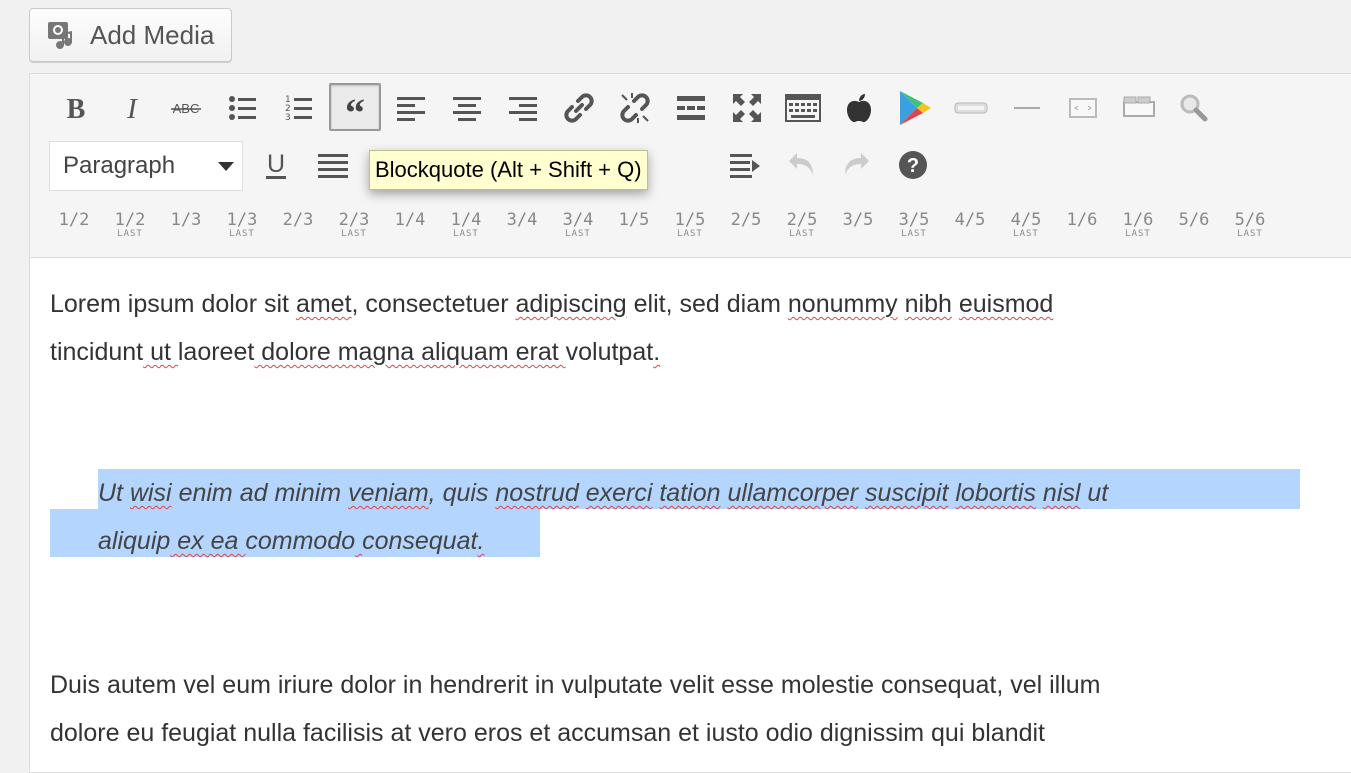 Image resolution: width=1351 pixels, height=773 pixels. I want to click on misspelled-word: adipiscing, so click(571, 304).